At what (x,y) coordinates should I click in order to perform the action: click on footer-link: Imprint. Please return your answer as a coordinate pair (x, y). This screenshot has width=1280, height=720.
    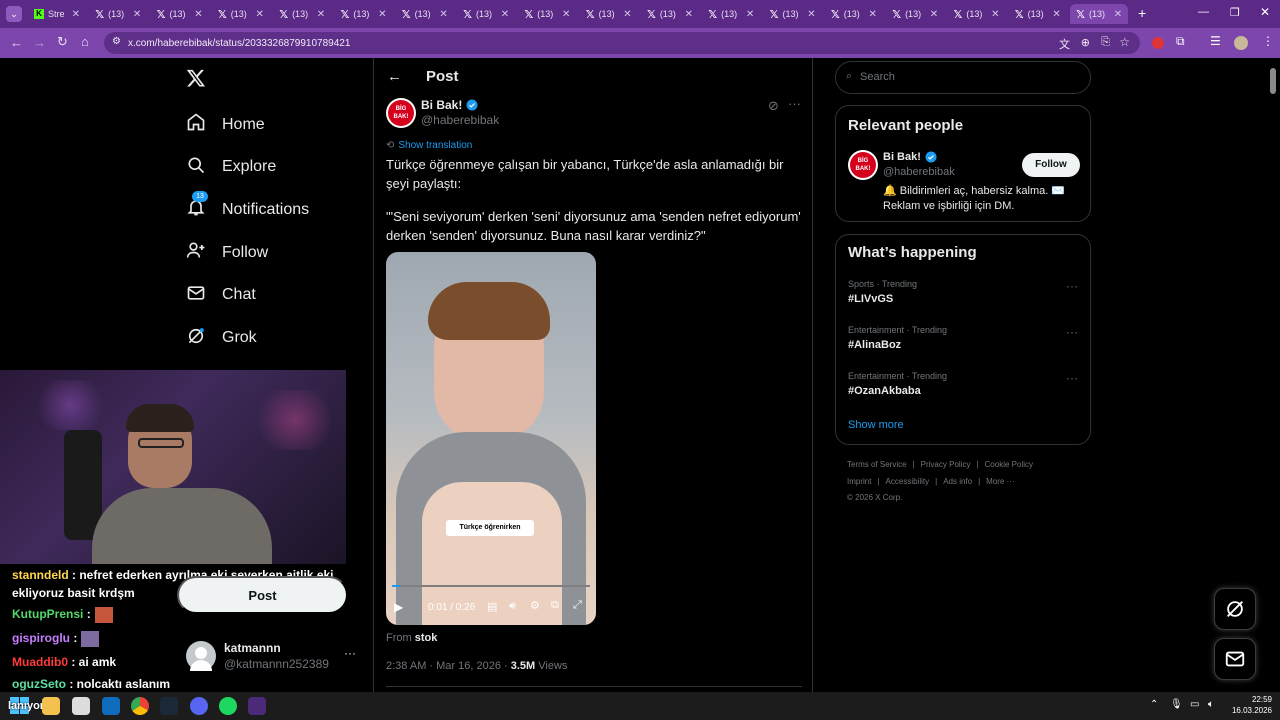
    Looking at the image, I should click on (859, 481).